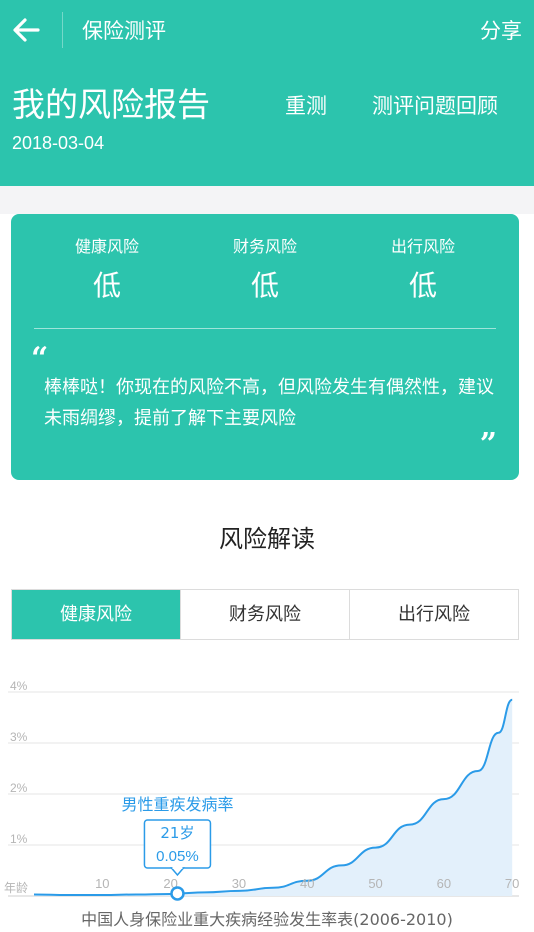  I want to click on highlight-age-label: 21岁, so click(177, 833).